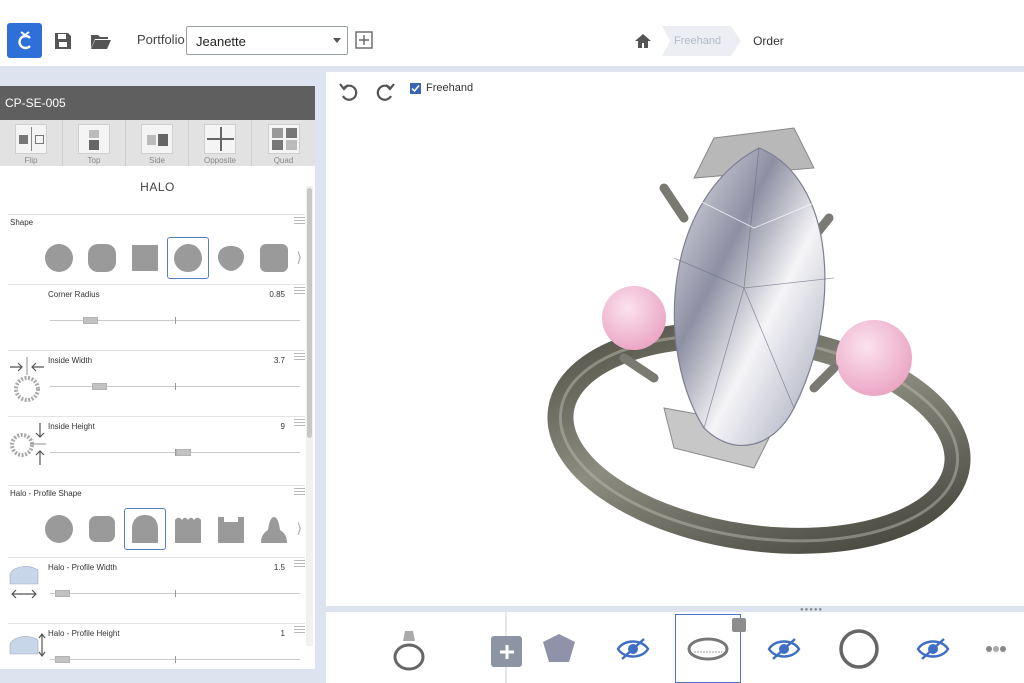 This screenshot has width=1024, height=683. What do you see at coordinates (188, 529) in the screenshot?
I see `profile-option-crown` at bounding box center [188, 529].